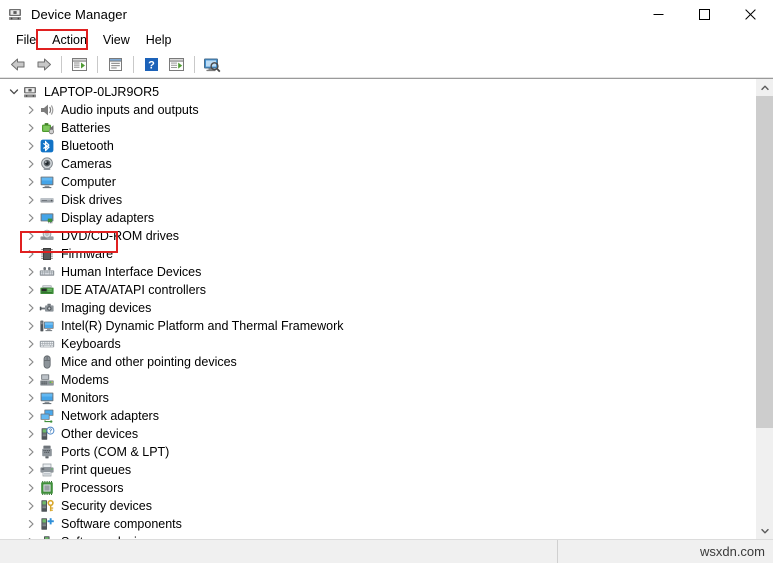  What do you see at coordinates (108, 218) in the screenshot?
I see `tree-item-label: Display adapters` at bounding box center [108, 218].